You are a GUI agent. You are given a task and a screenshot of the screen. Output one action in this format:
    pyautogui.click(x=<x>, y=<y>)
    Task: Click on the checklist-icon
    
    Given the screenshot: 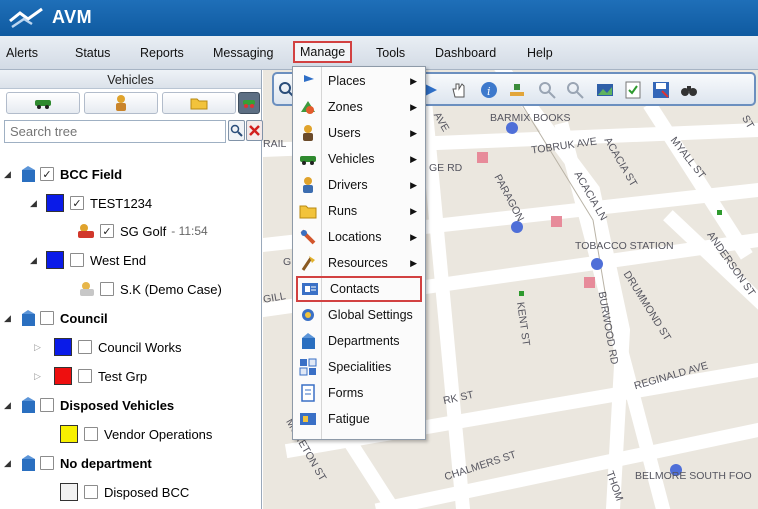 What is the action you would take?
    pyautogui.click(x=633, y=90)
    